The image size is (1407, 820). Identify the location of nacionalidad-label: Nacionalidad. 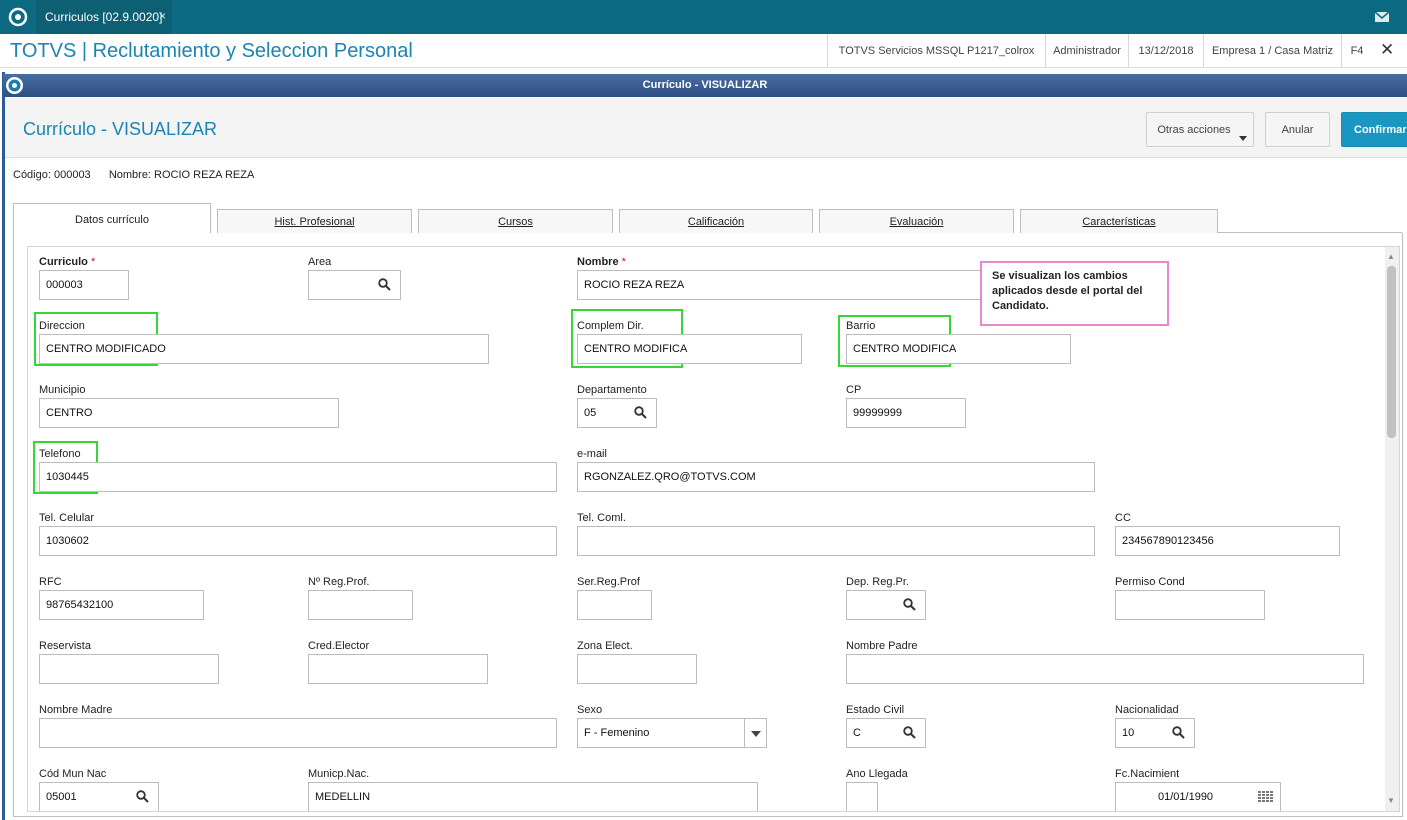
(1147, 710).